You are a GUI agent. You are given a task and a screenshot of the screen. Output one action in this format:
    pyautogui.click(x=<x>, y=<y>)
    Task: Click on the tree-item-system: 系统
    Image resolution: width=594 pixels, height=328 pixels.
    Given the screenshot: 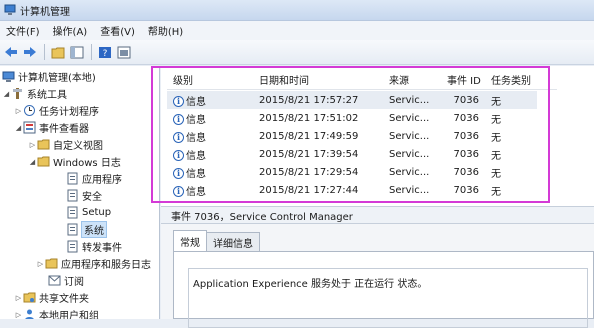 What is the action you would take?
    pyautogui.click(x=86, y=229)
    